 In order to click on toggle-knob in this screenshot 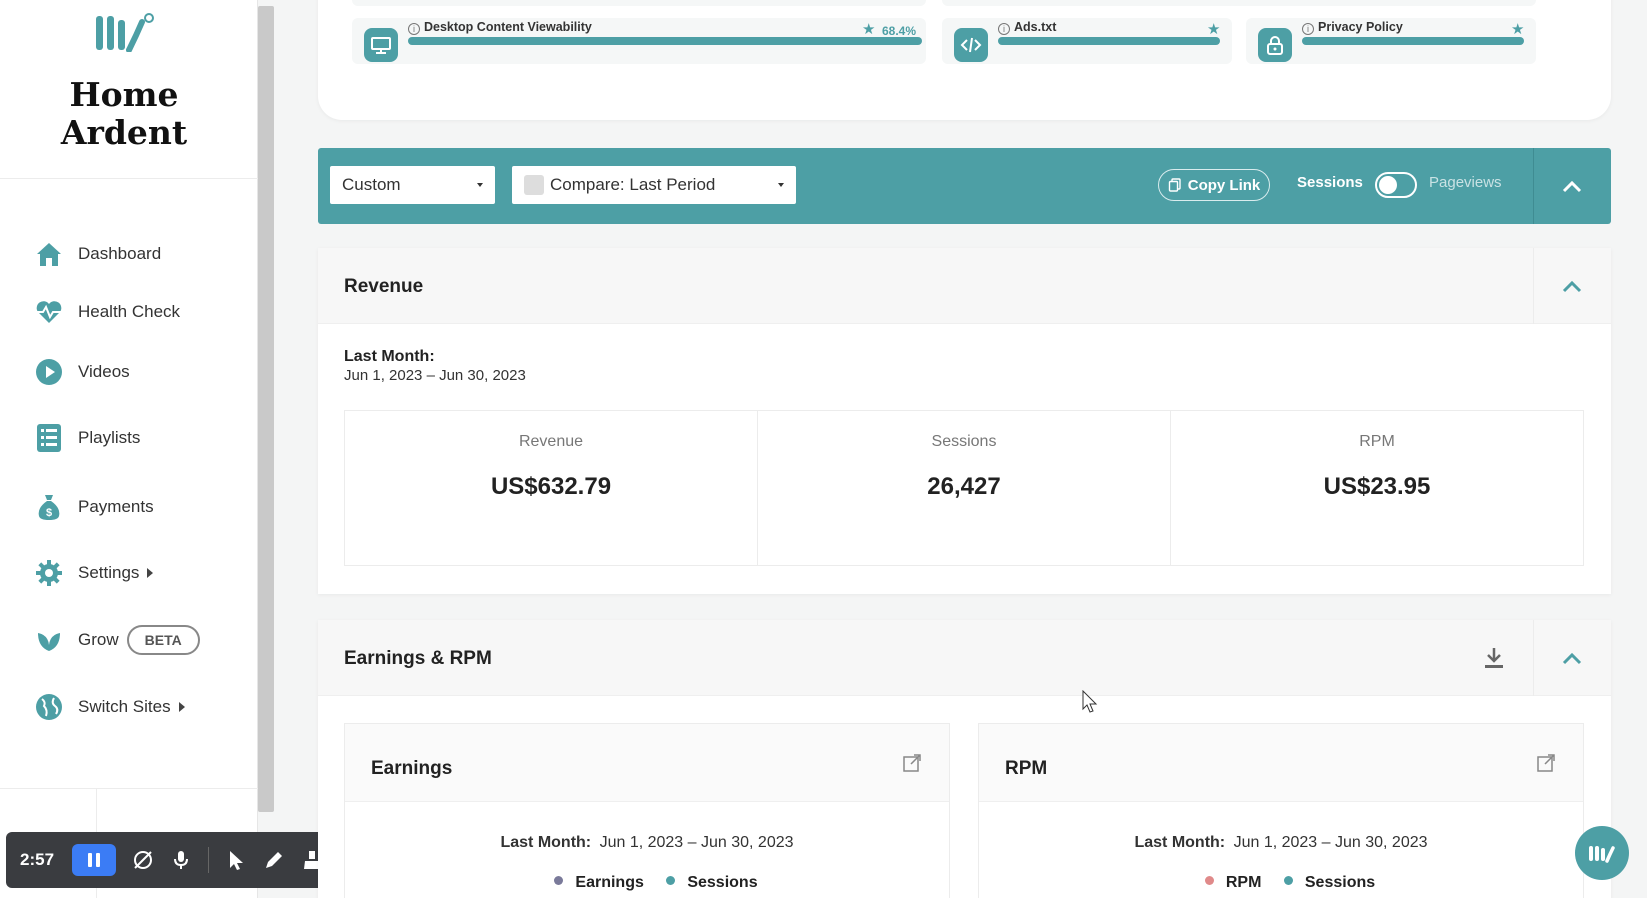, I will do `click(1388, 185)`.